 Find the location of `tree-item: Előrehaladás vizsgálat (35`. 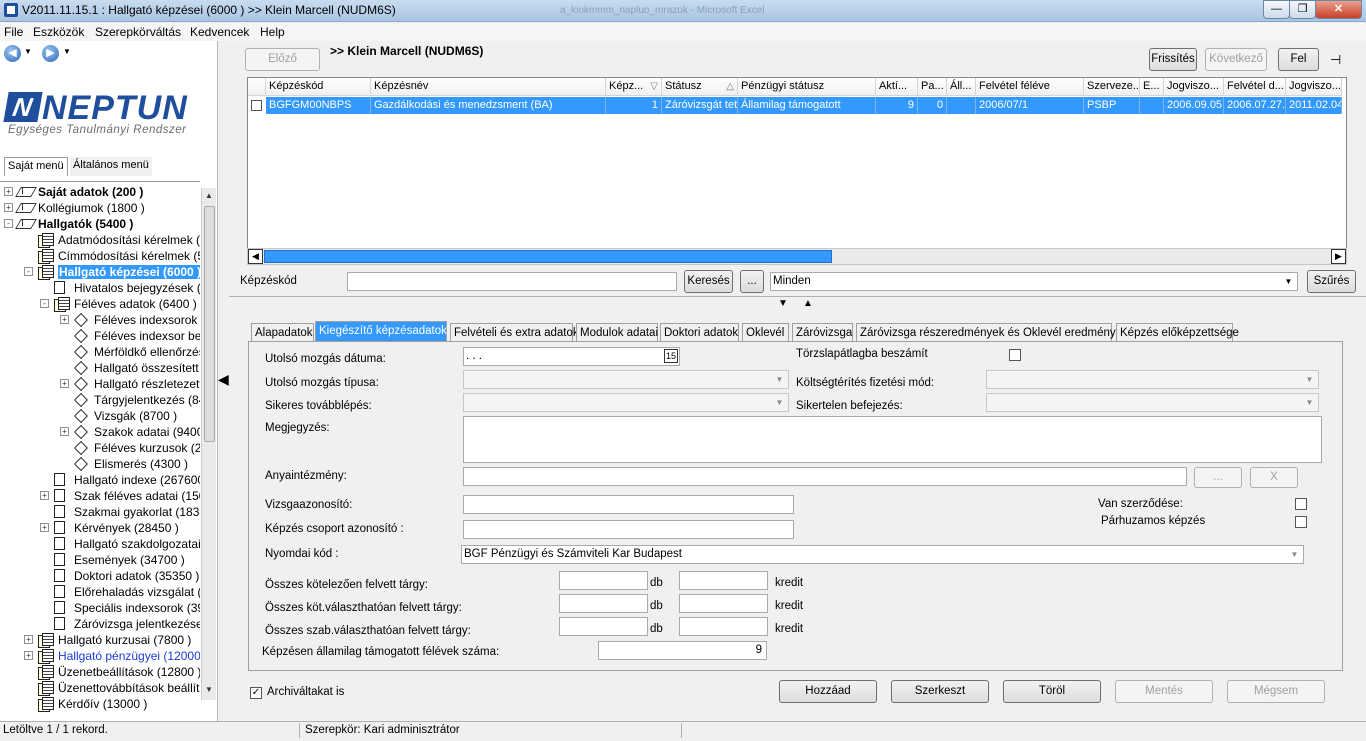

tree-item: Előrehaladás vizsgálat (35 is located at coordinates (137, 592).